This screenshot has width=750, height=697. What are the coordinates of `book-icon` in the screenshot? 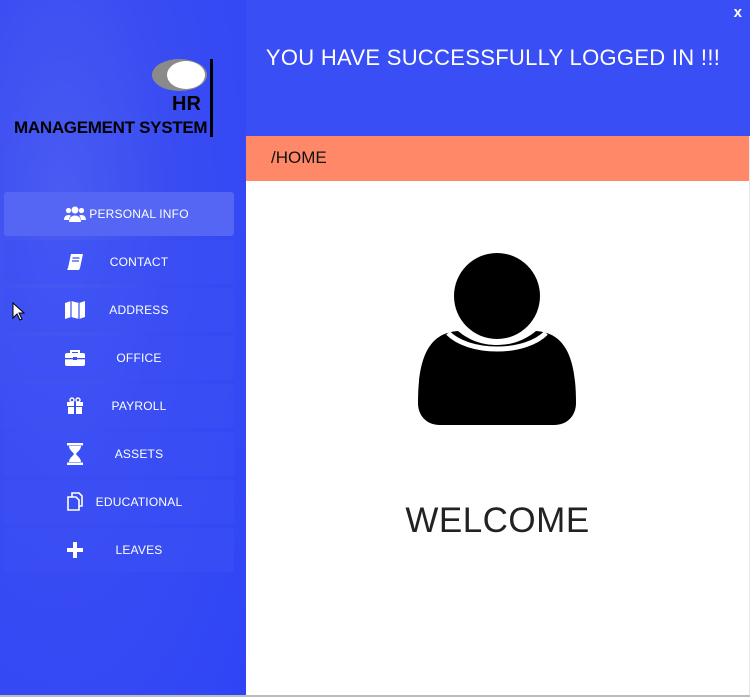 It's located at (75, 262).